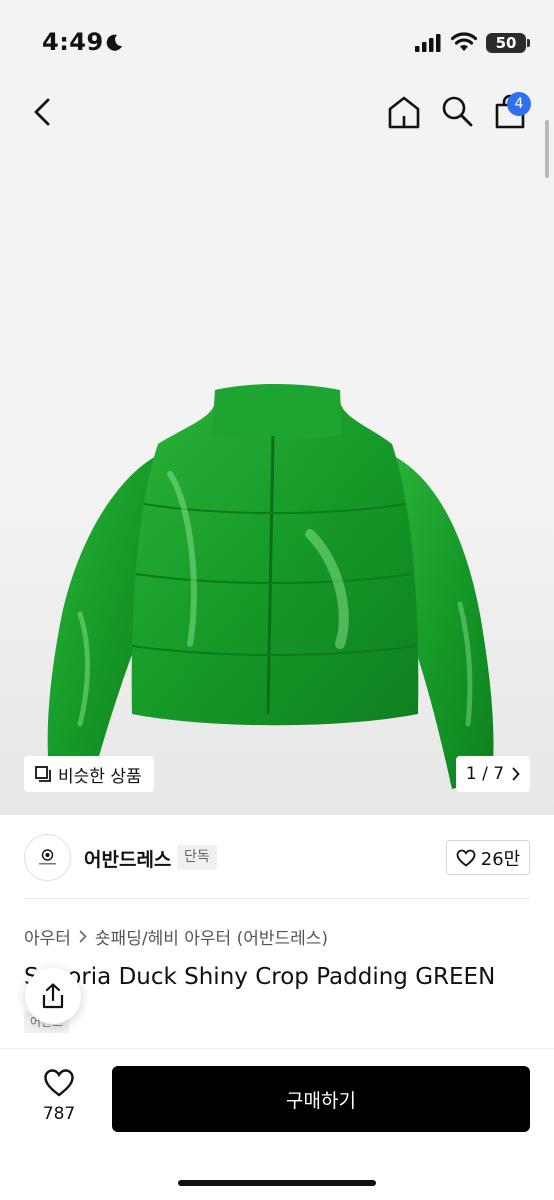  I want to click on search-icon, so click(457, 111).